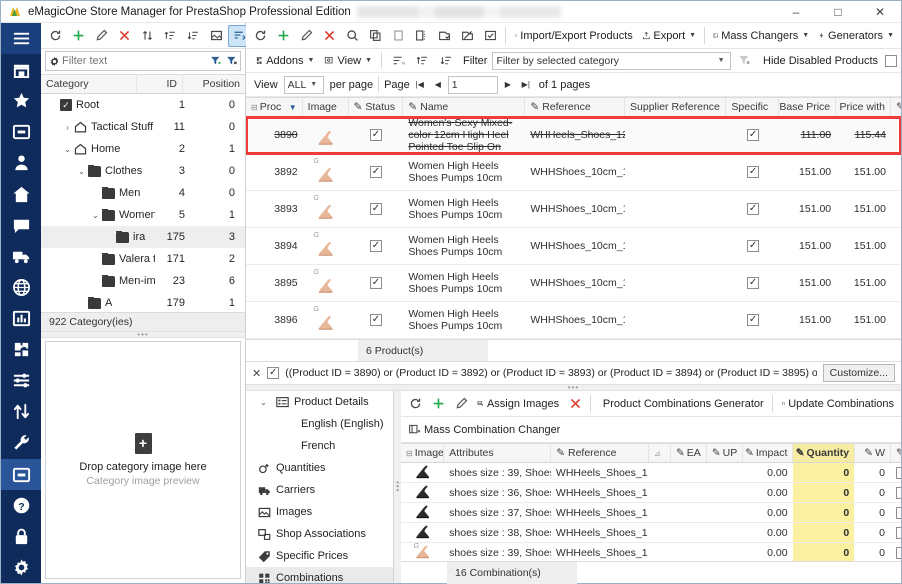 The height and width of the screenshot is (584, 902). Describe the element at coordinates (21, 225) in the screenshot. I see `sidebar-item-messages` at that location.